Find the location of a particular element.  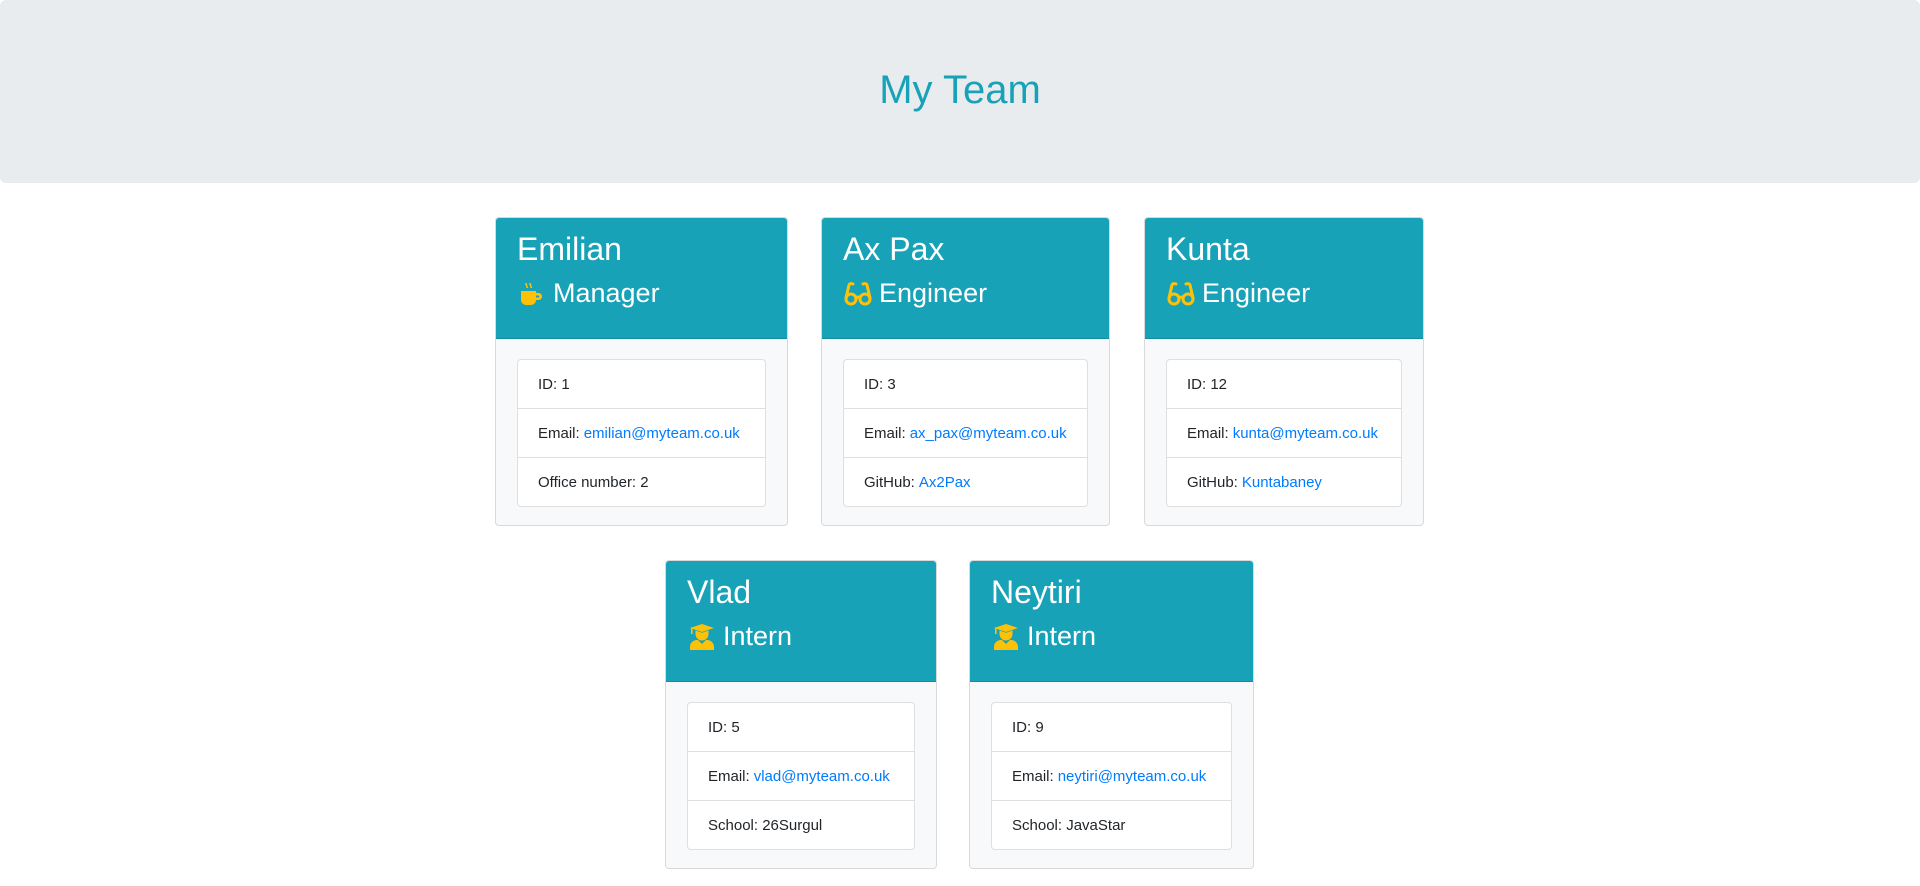

page-title: My Team is located at coordinates (960, 90).